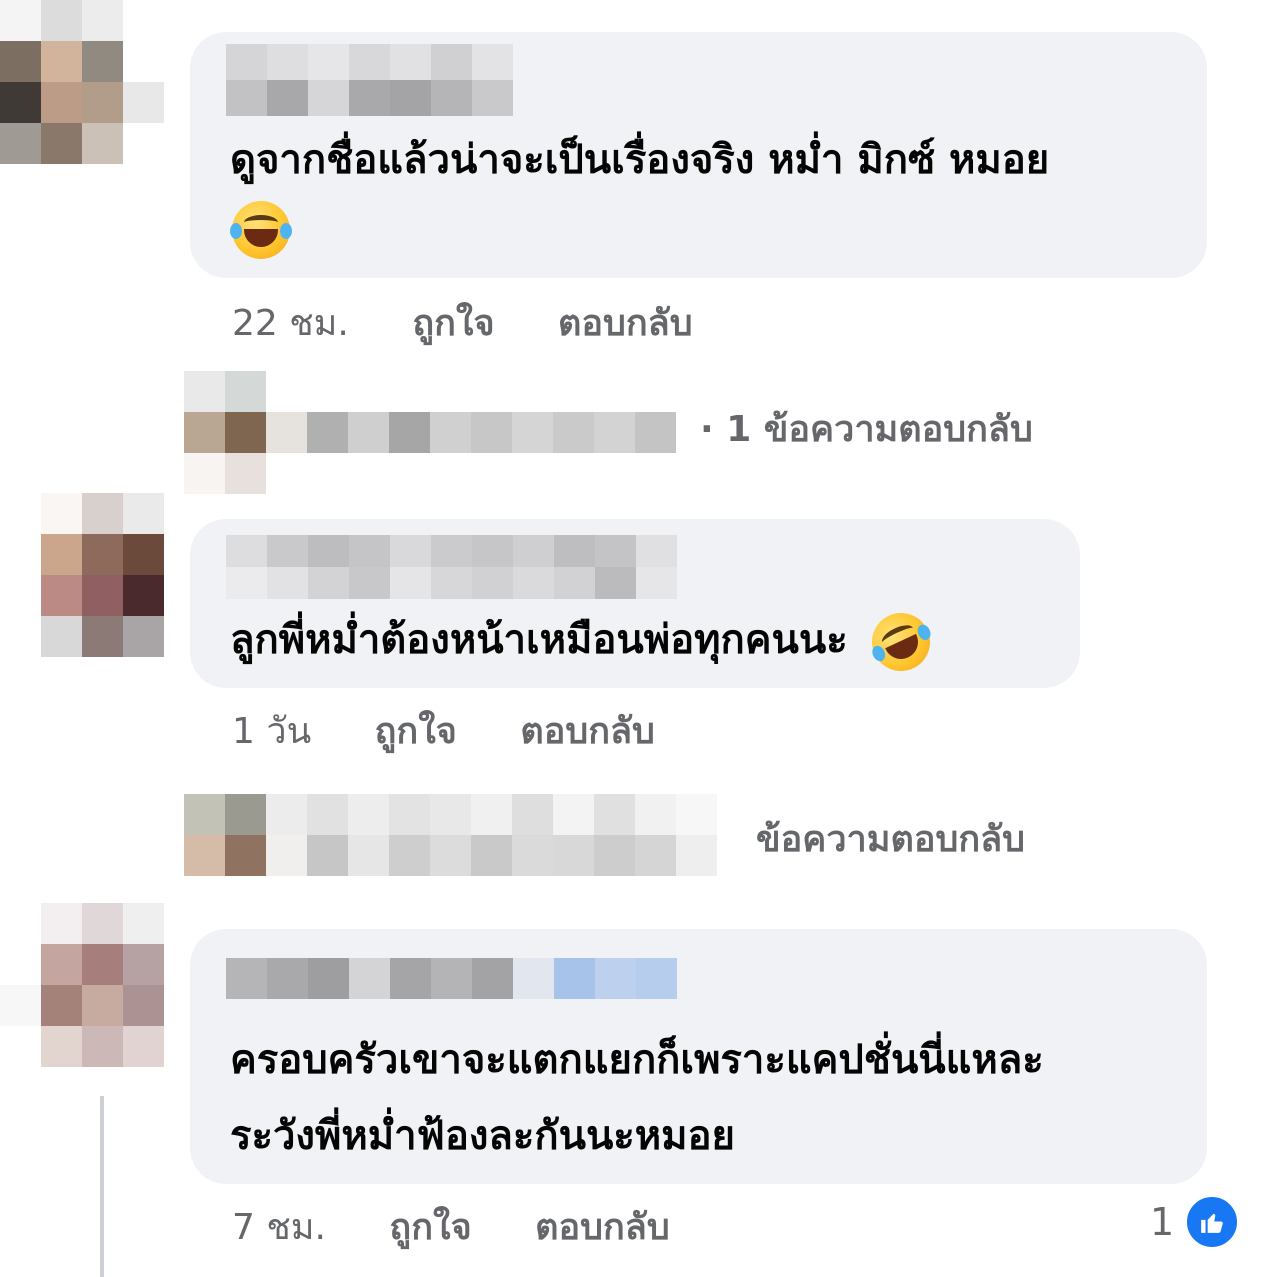 The width and height of the screenshot is (1280, 1277). What do you see at coordinates (102, 1186) in the screenshot?
I see `thread-line` at bounding box center [102, 1186].